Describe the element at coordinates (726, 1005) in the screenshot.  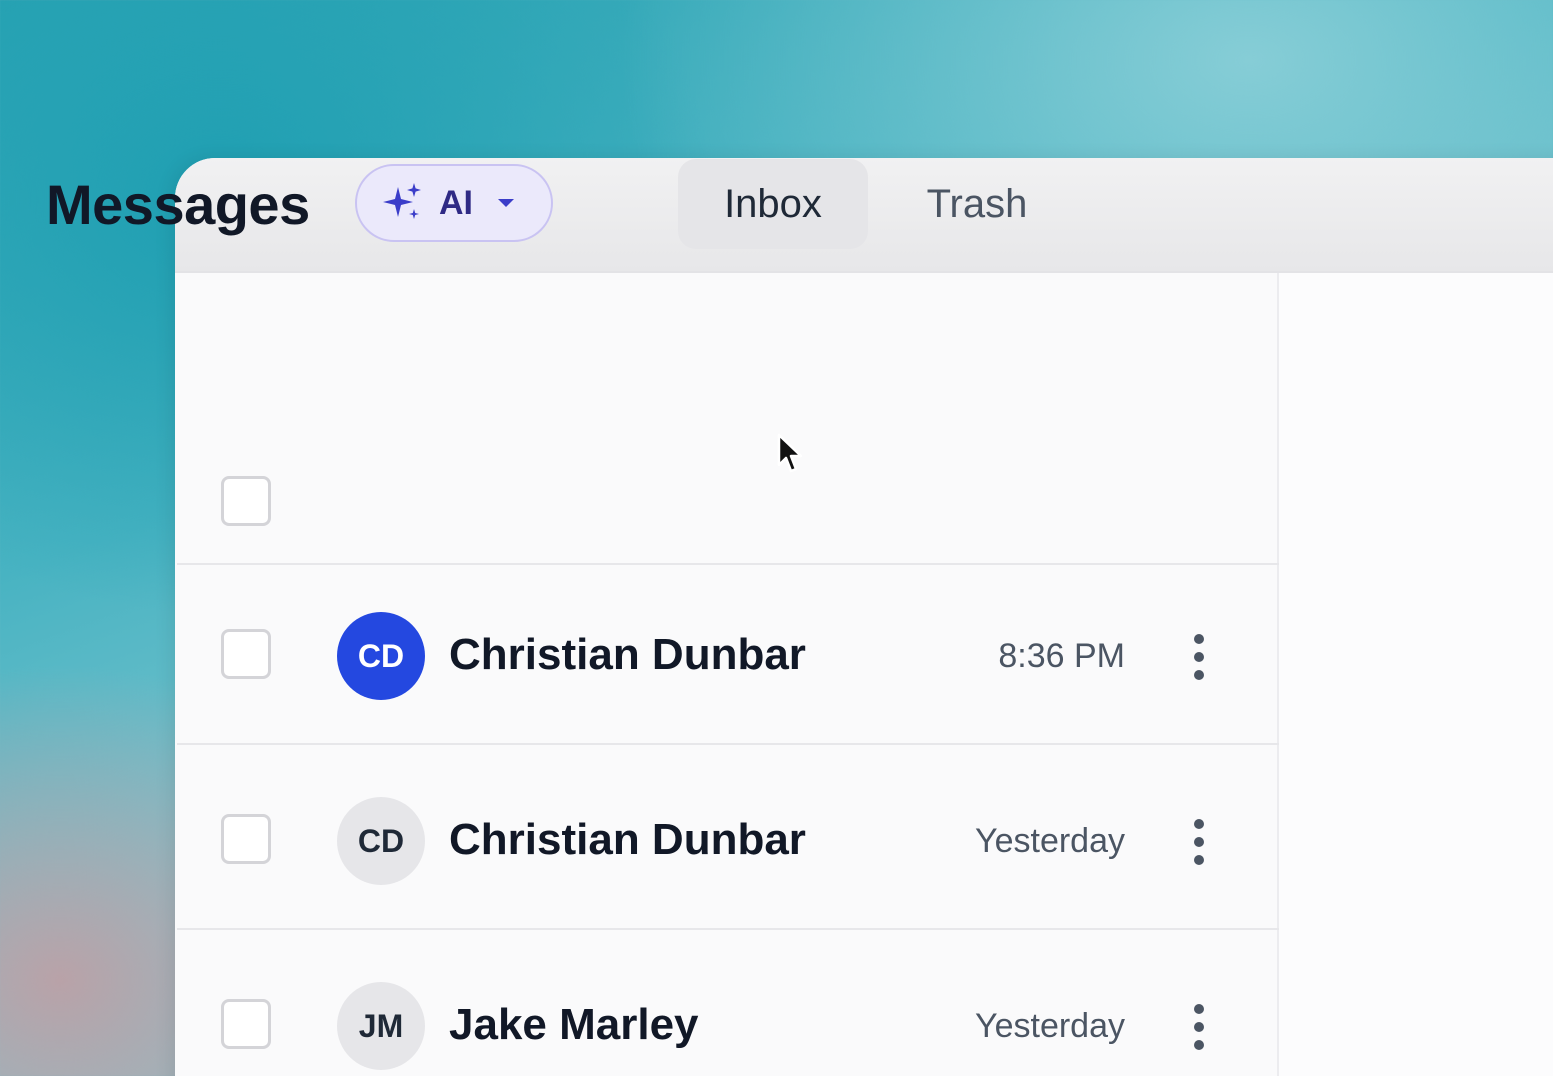
I see `message-row: JM Jake Marley Yesterday` at that location.